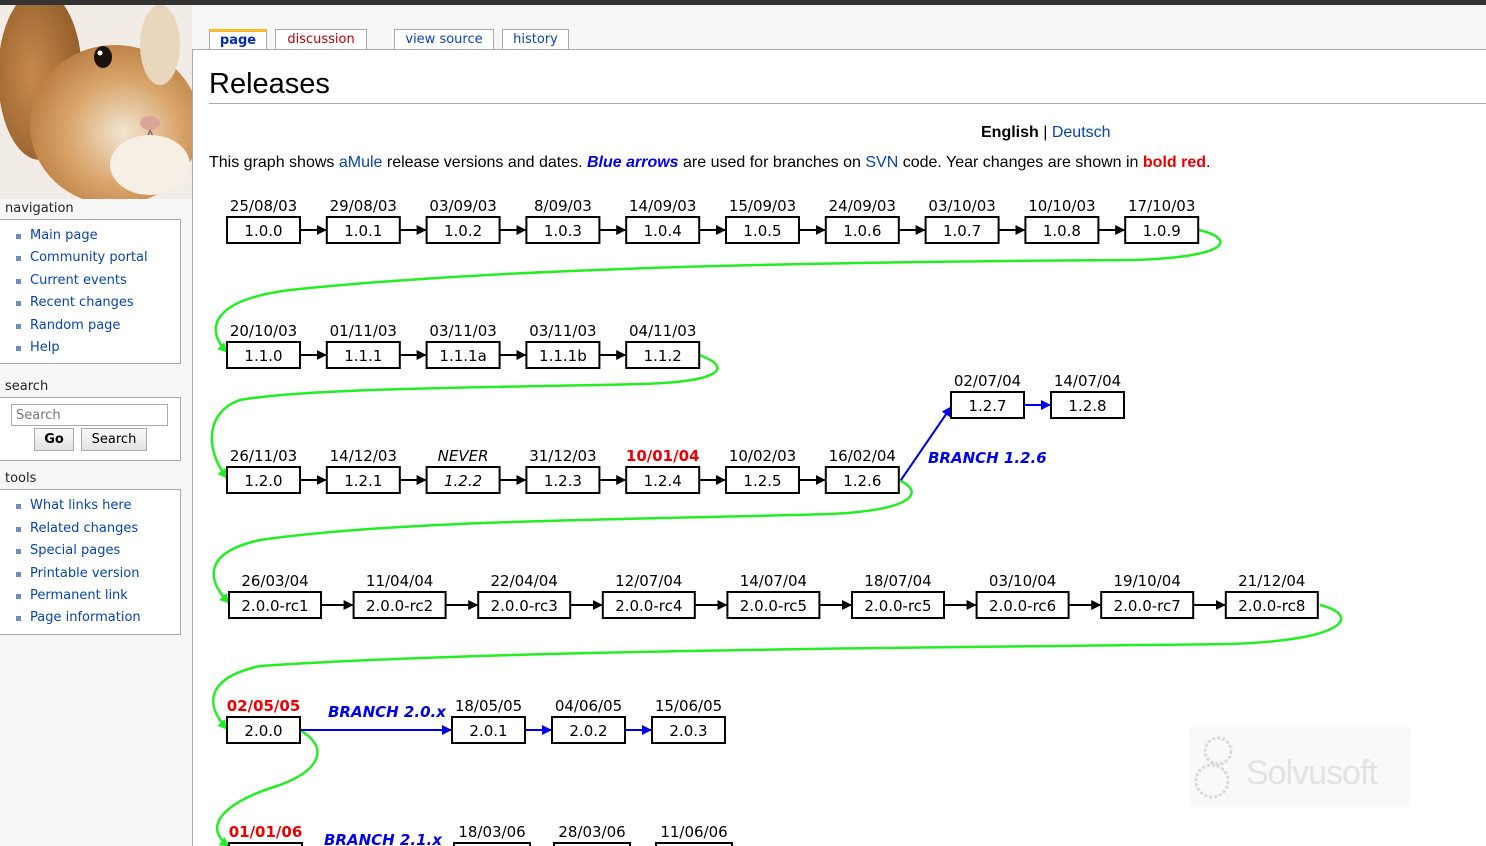  What do you see at coordinates (987, 406) in the screenshot?
I see `release-version: 1.2.7` at bounding box center [987, 406].